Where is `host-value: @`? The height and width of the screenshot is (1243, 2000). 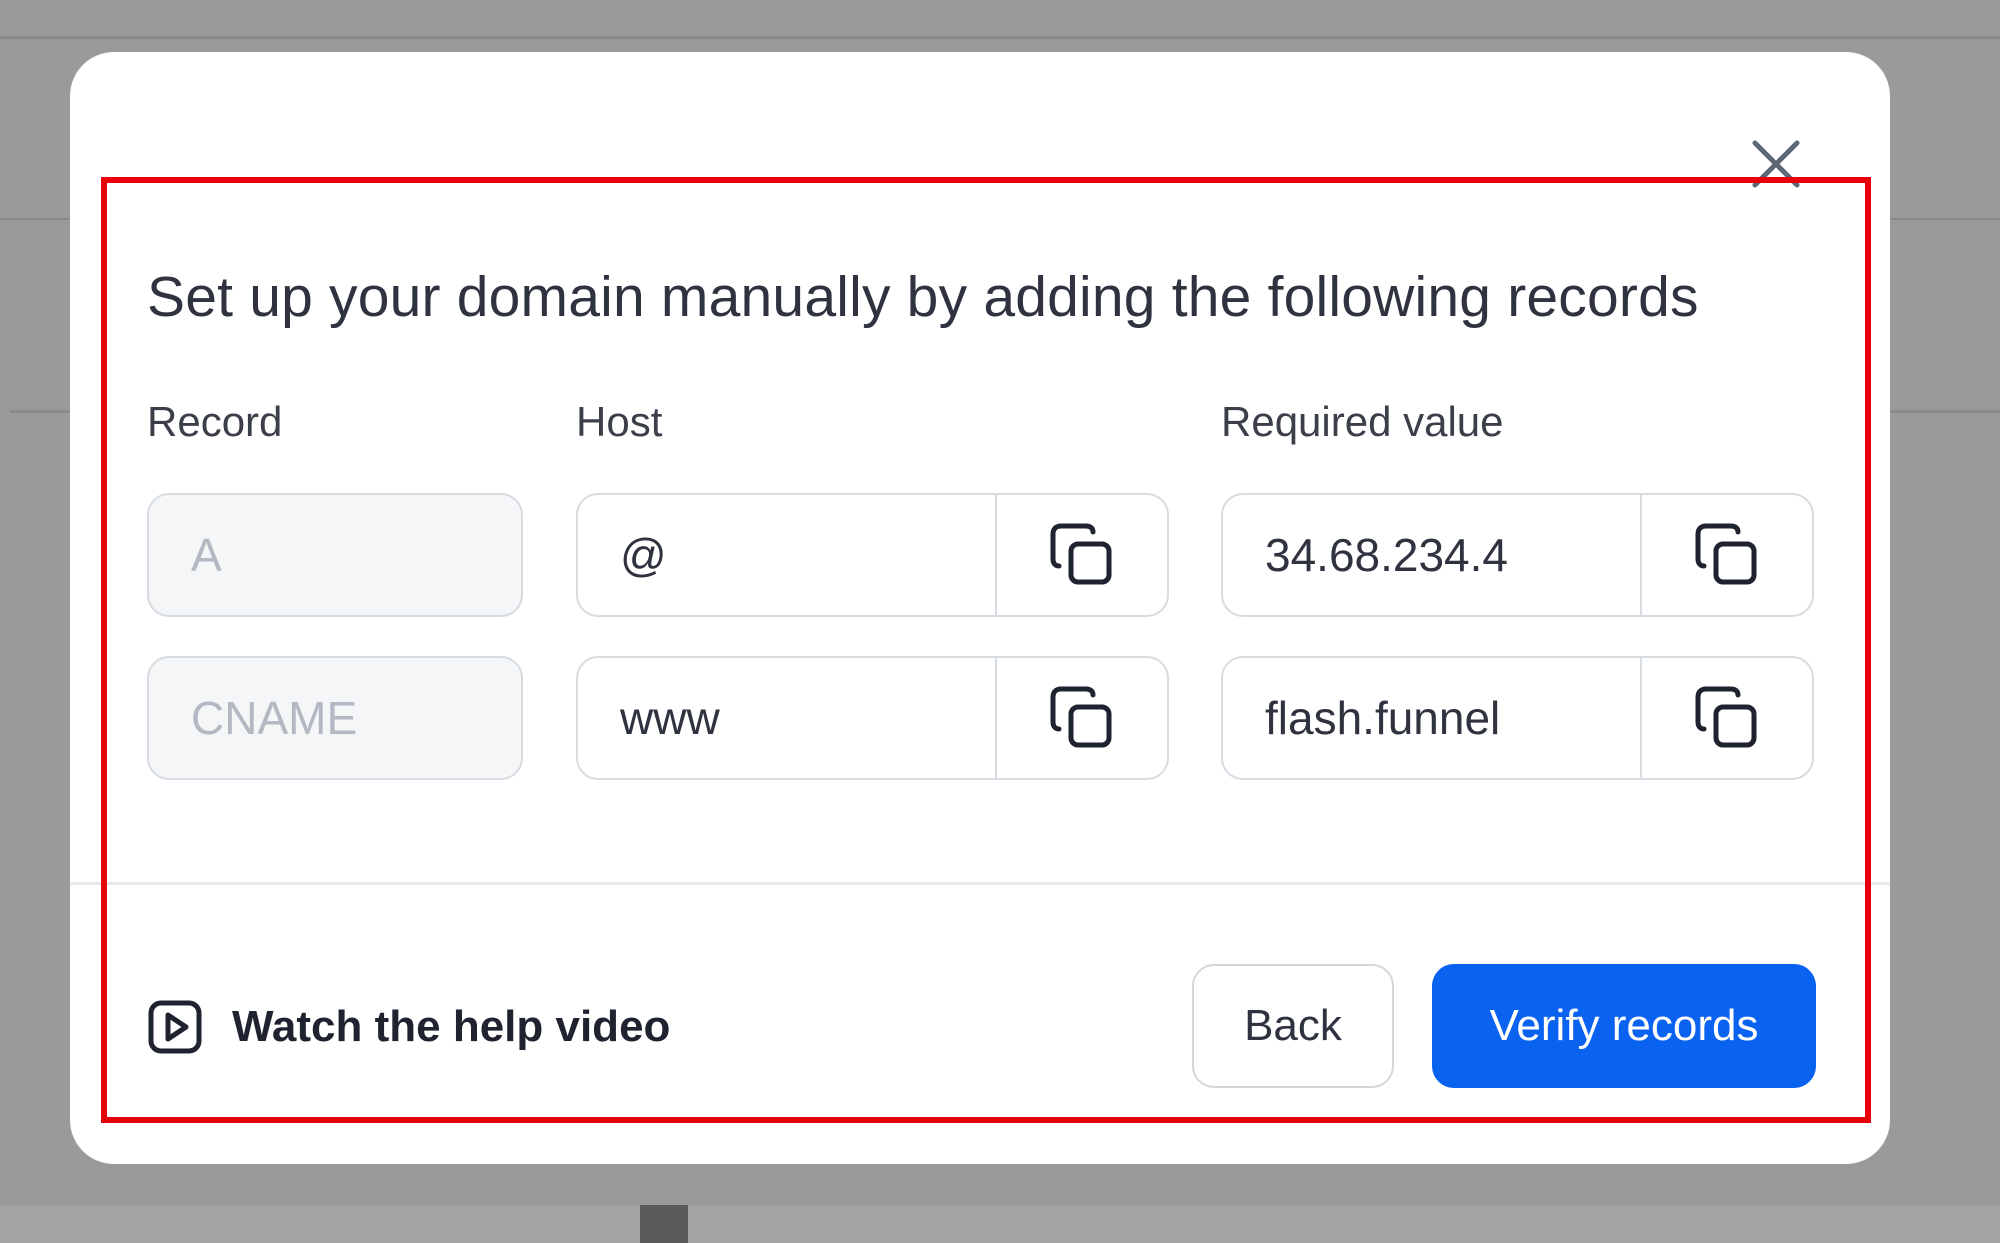
host-value: @ is located at coordinates (805, 555).